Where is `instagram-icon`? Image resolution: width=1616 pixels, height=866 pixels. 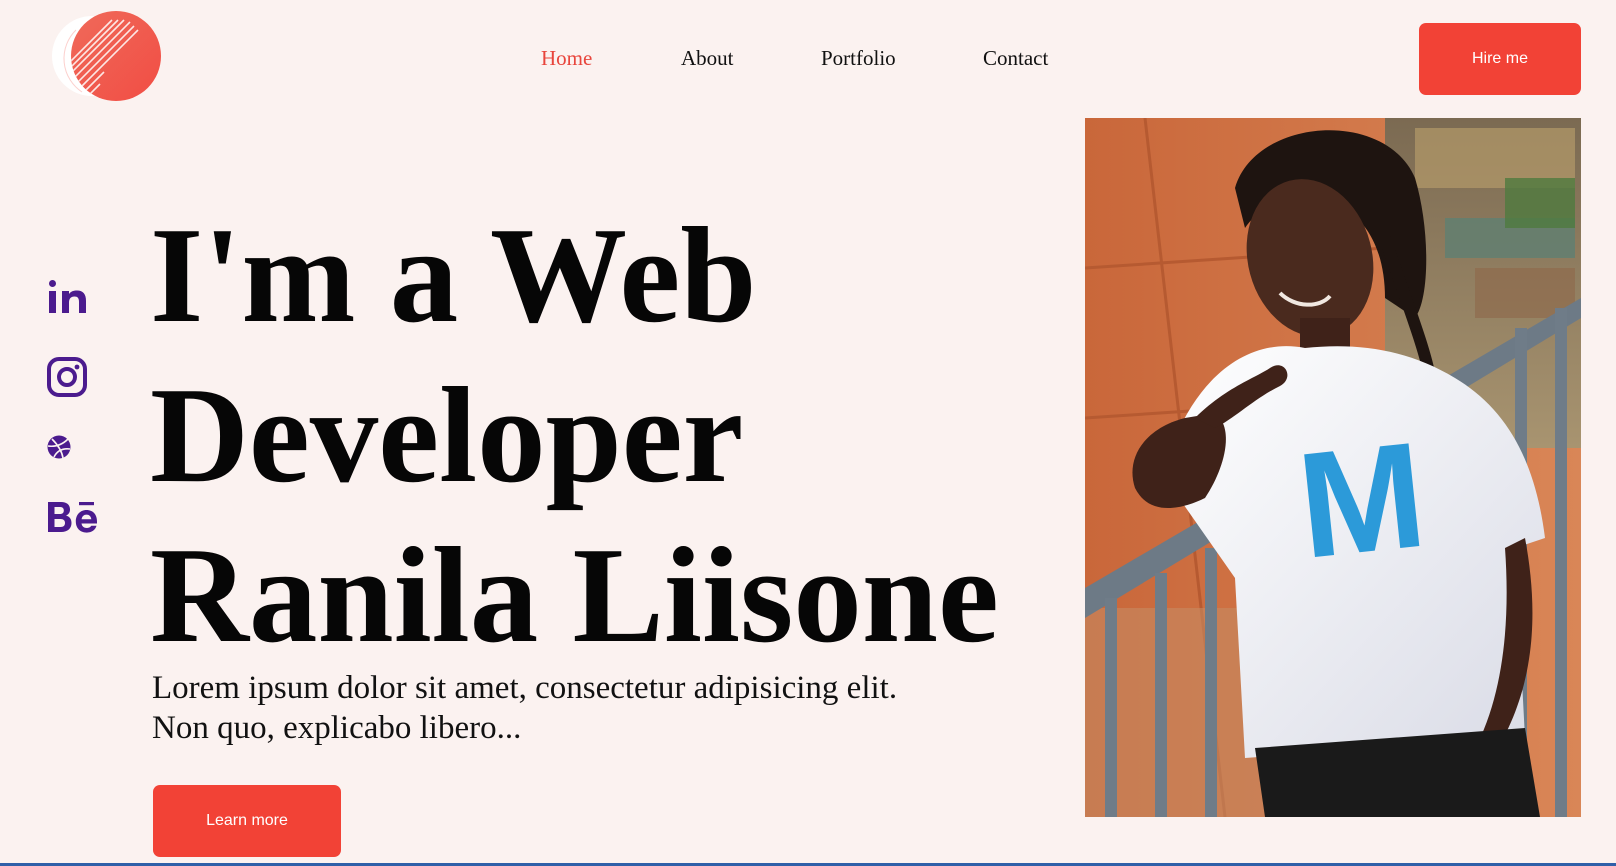 instagram-icon is located at coordinates (67, 377).